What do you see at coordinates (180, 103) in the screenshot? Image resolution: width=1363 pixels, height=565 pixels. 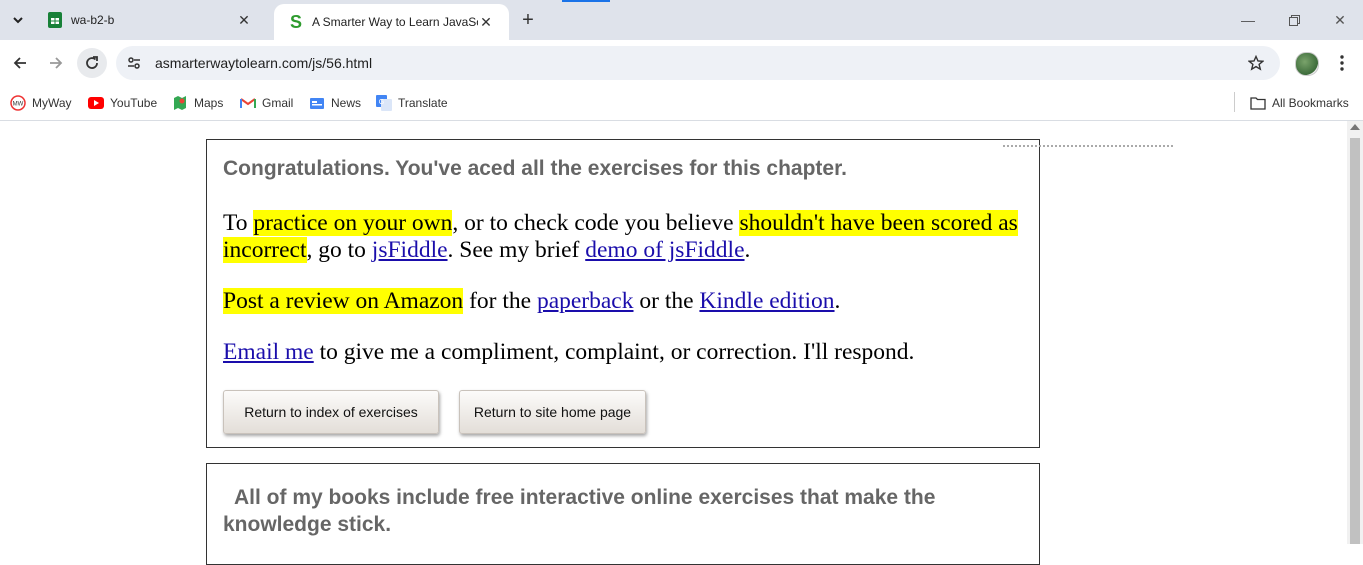 I see `maps-icon` at bounding box center [180, 103].